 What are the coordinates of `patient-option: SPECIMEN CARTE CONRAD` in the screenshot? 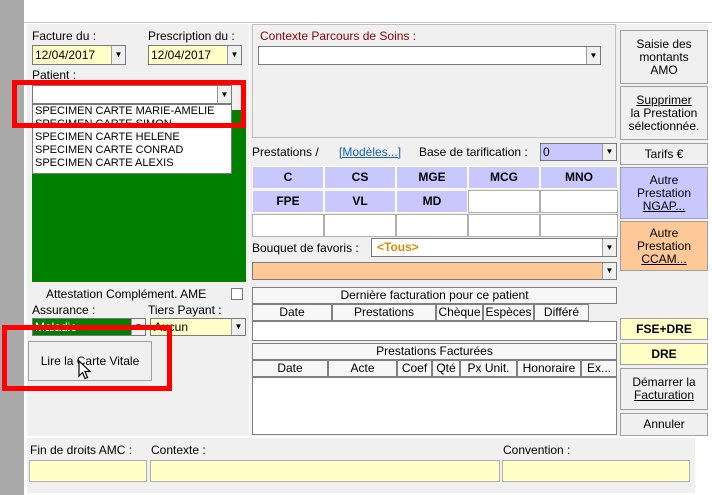 It's located at (133, 150).